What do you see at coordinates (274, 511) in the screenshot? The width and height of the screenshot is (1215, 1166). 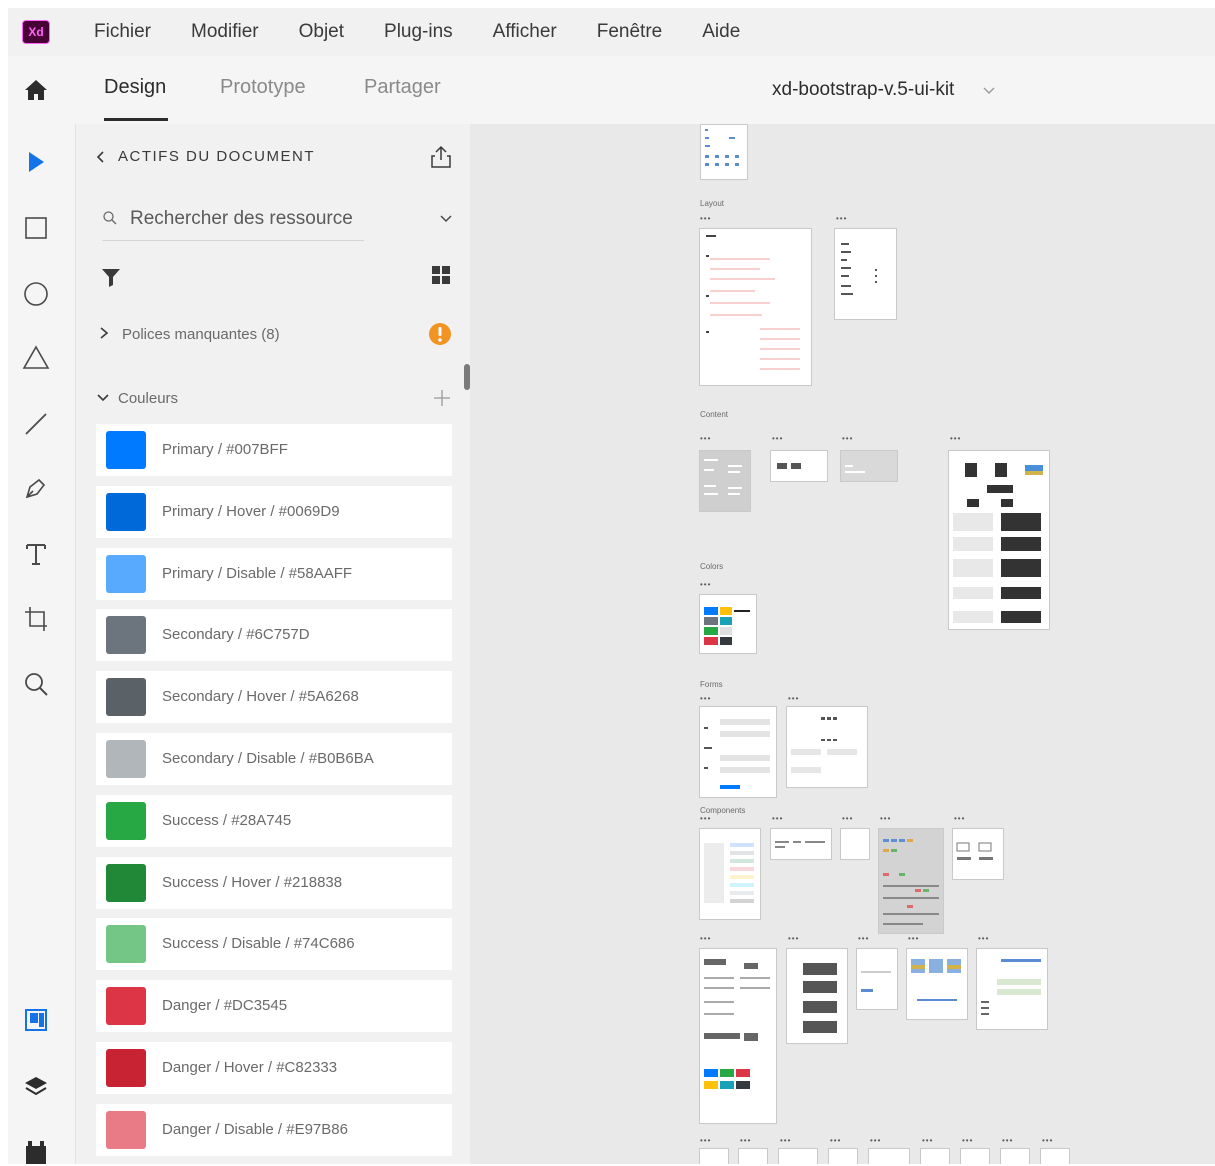 I see `color-swatch-row: Primary / Hover / #0069D9` at bounding box center [274, 511].